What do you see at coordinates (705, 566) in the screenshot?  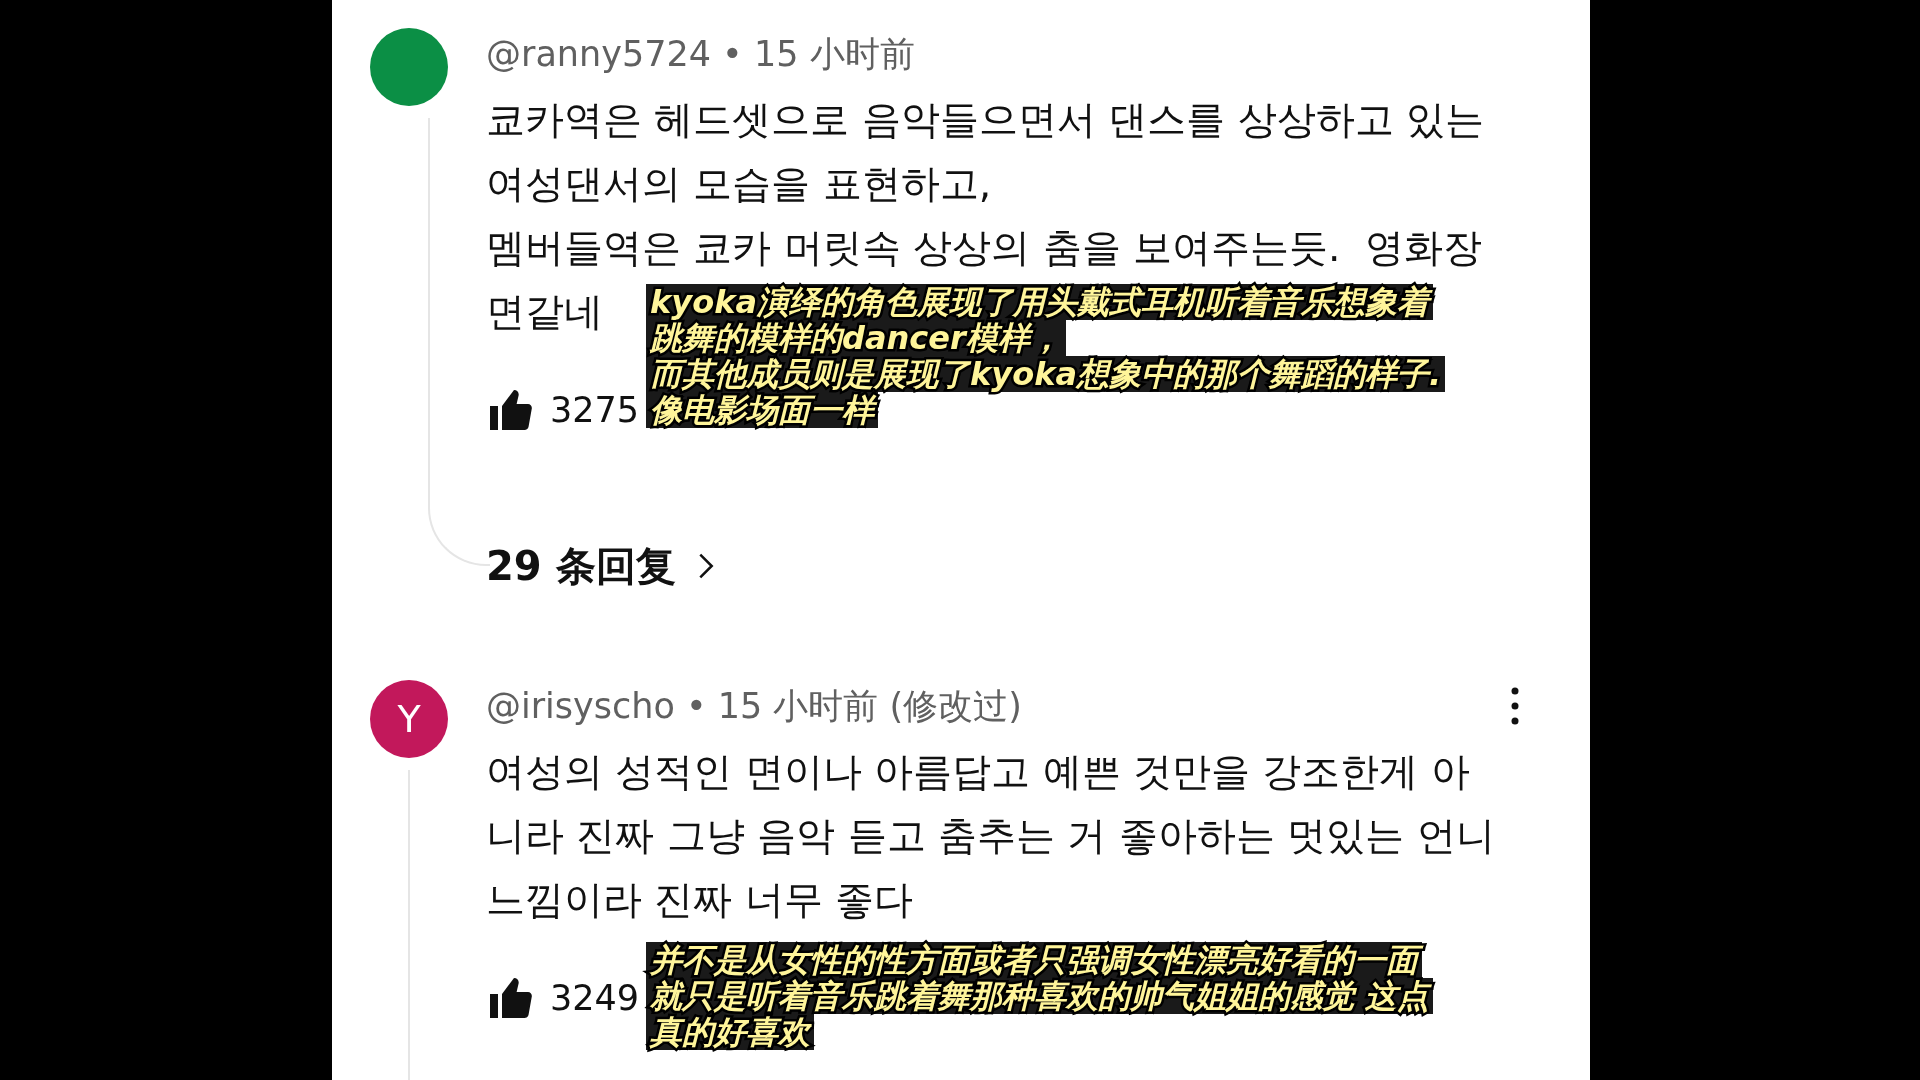 I see `chevron-right-icon` at bounding box center [705, 566].